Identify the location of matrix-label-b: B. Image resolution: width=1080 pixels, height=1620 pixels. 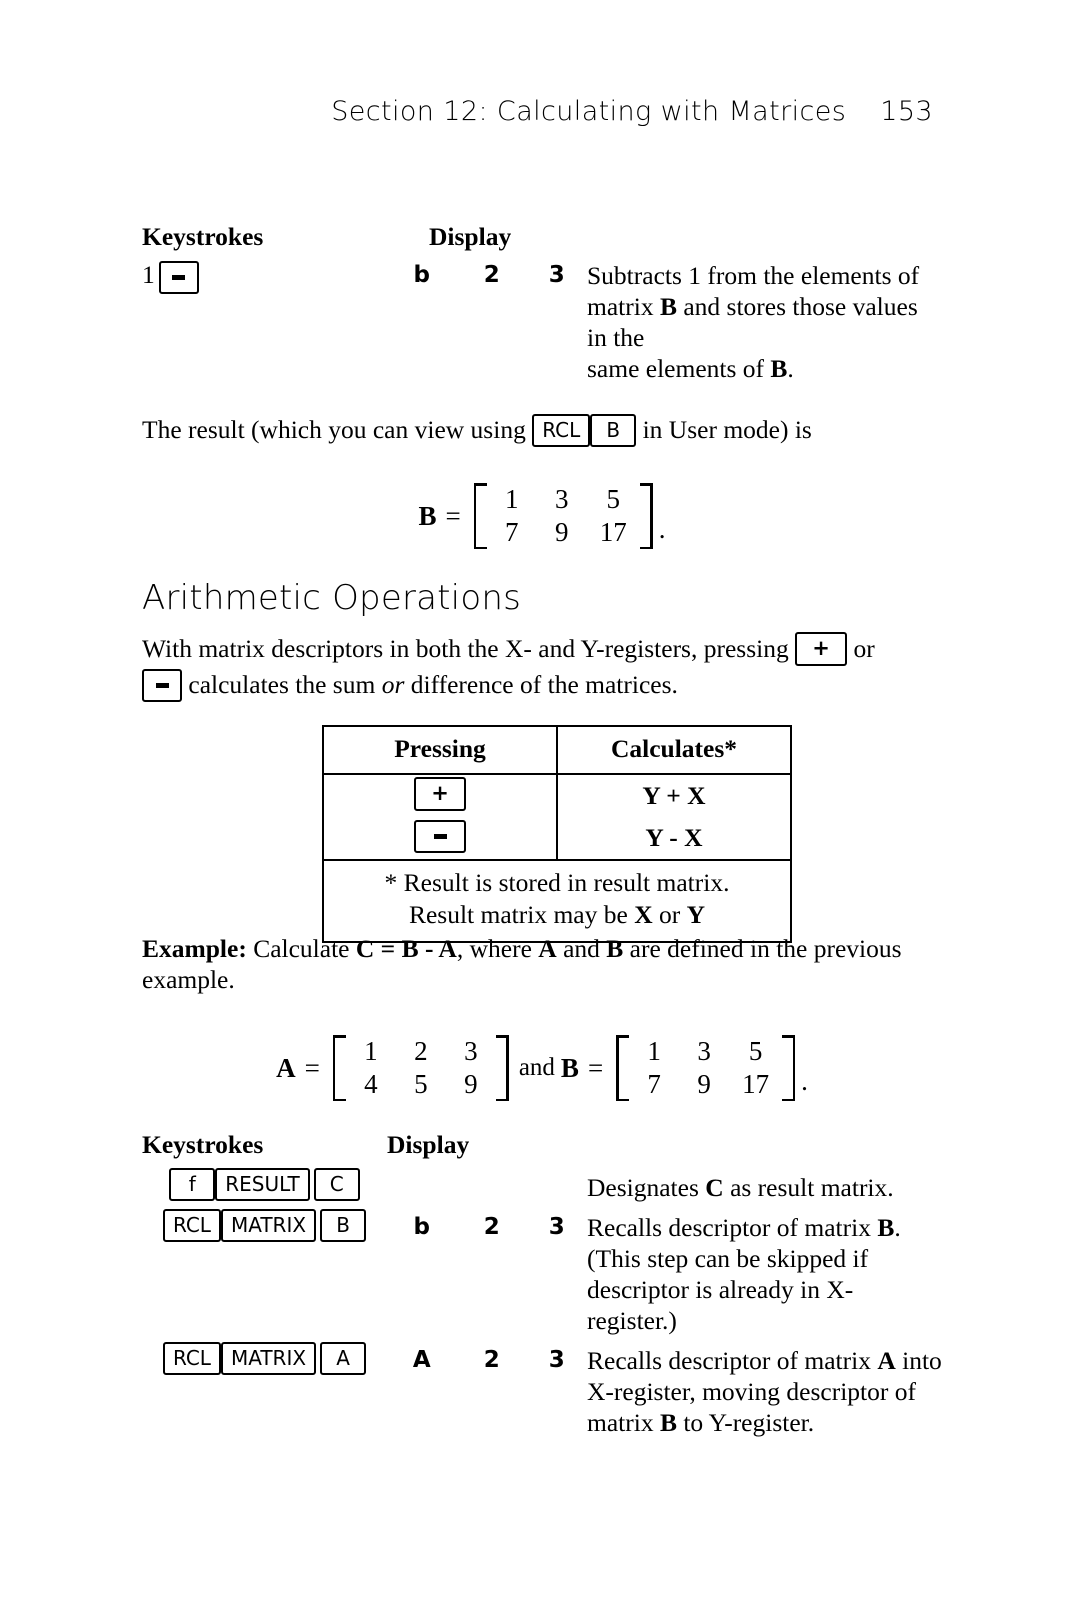
(427, 515).